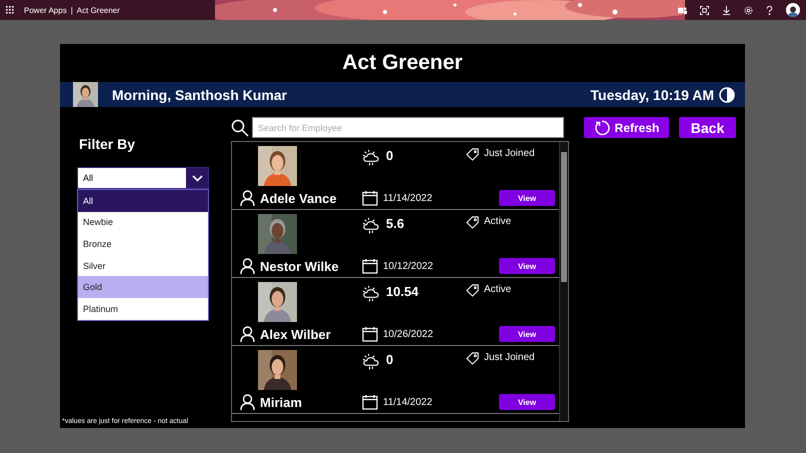  What do you see at coordinates (143, 178) in the screenshot?
I see `filter-dropdown: All` at bounding box center [143, 178].